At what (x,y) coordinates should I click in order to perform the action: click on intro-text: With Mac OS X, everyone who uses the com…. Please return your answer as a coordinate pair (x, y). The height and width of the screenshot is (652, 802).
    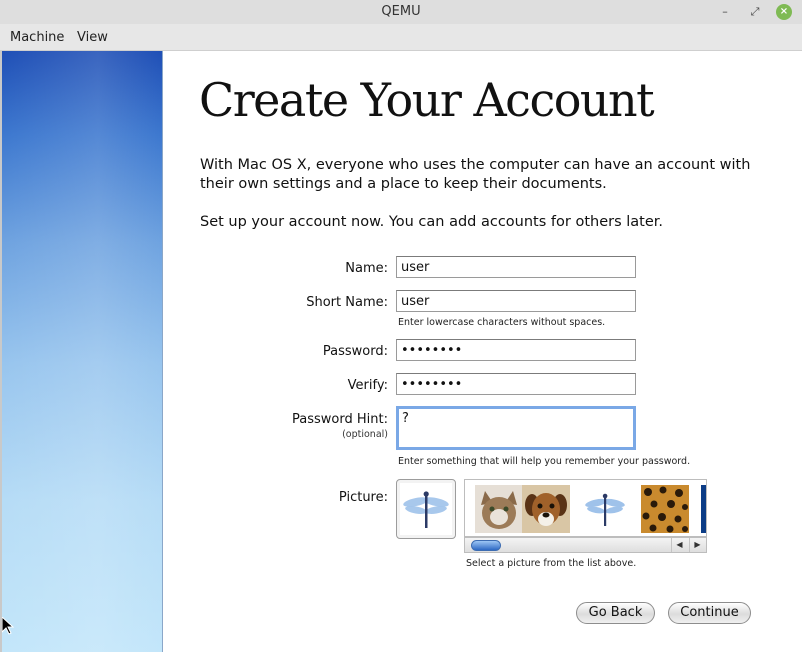
    Looking at the image, I should click on (475, 174).